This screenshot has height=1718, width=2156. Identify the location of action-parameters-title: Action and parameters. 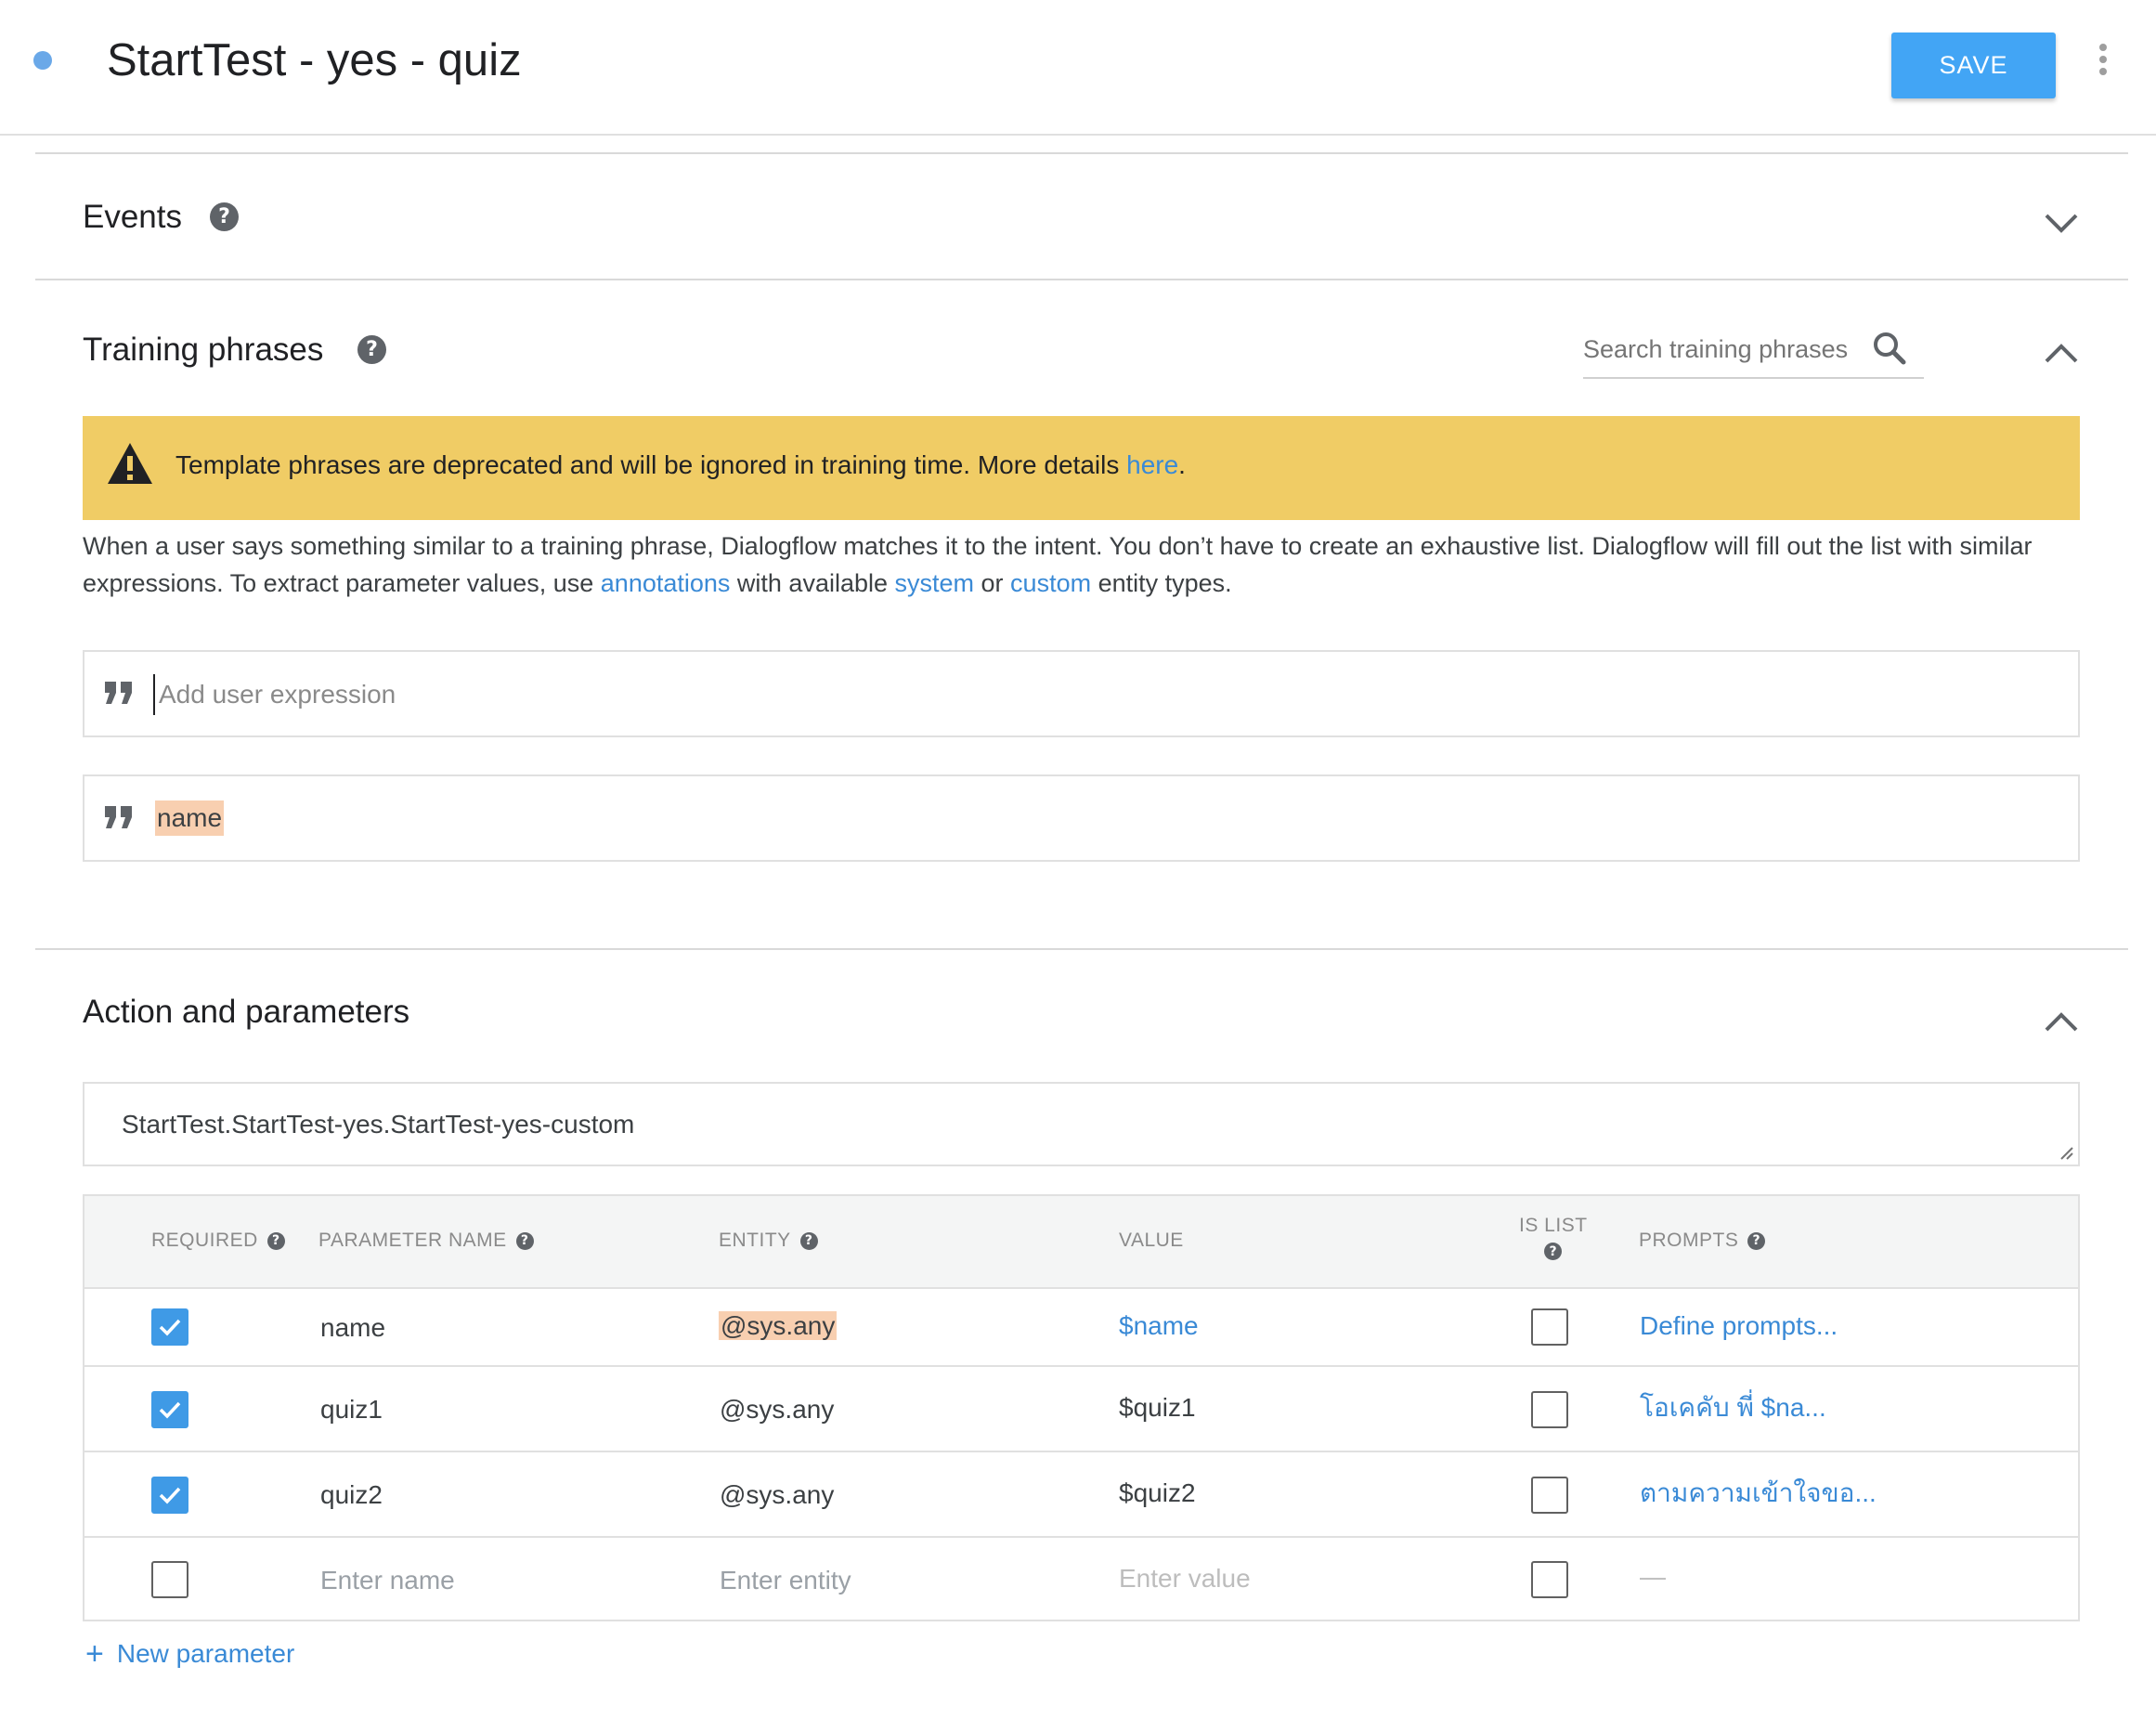
(246, 1012).